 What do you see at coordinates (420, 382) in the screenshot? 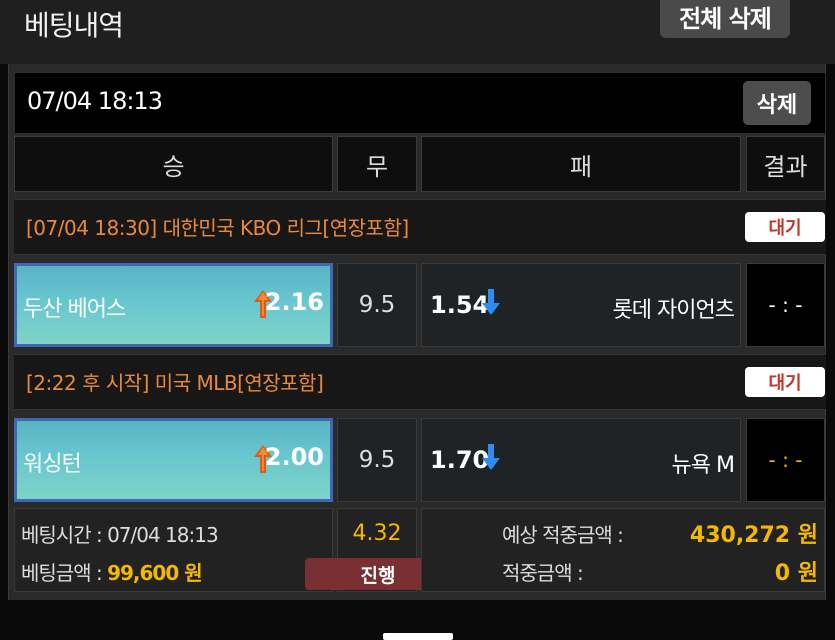
I see `league-row: [2:22 후 시작] 미국 MLB[연장포함] 대기` at bounding box center [420, 382].